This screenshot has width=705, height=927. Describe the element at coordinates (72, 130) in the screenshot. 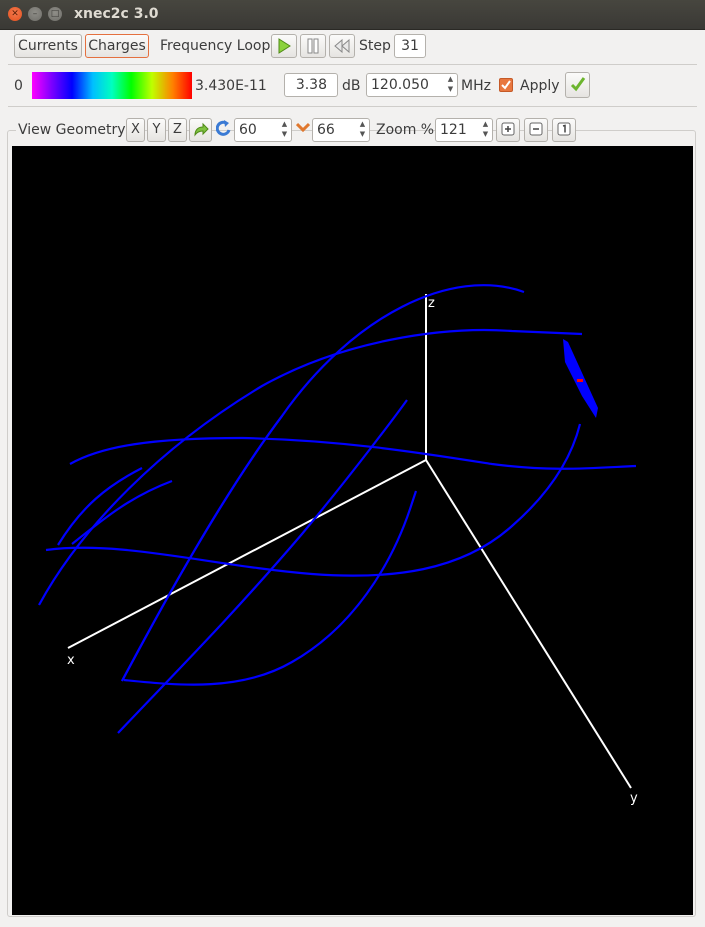

I see `view-geometry-label: View Geometry` at that location.